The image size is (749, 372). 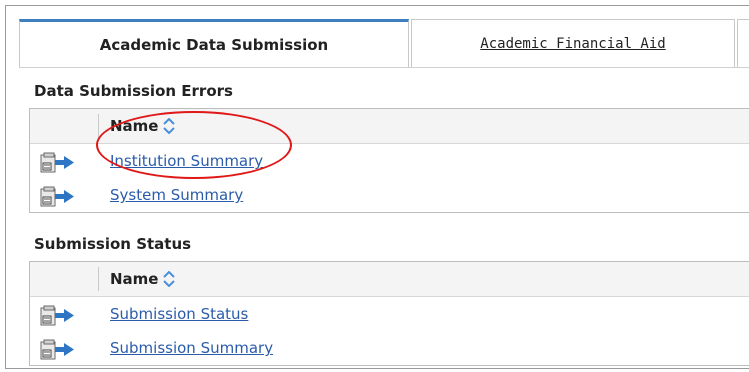 What do you see at coordinates (186, 161) in the screenshot?
I see `institution-summary-link: Institution Summary` at bounding box center [186, 161].